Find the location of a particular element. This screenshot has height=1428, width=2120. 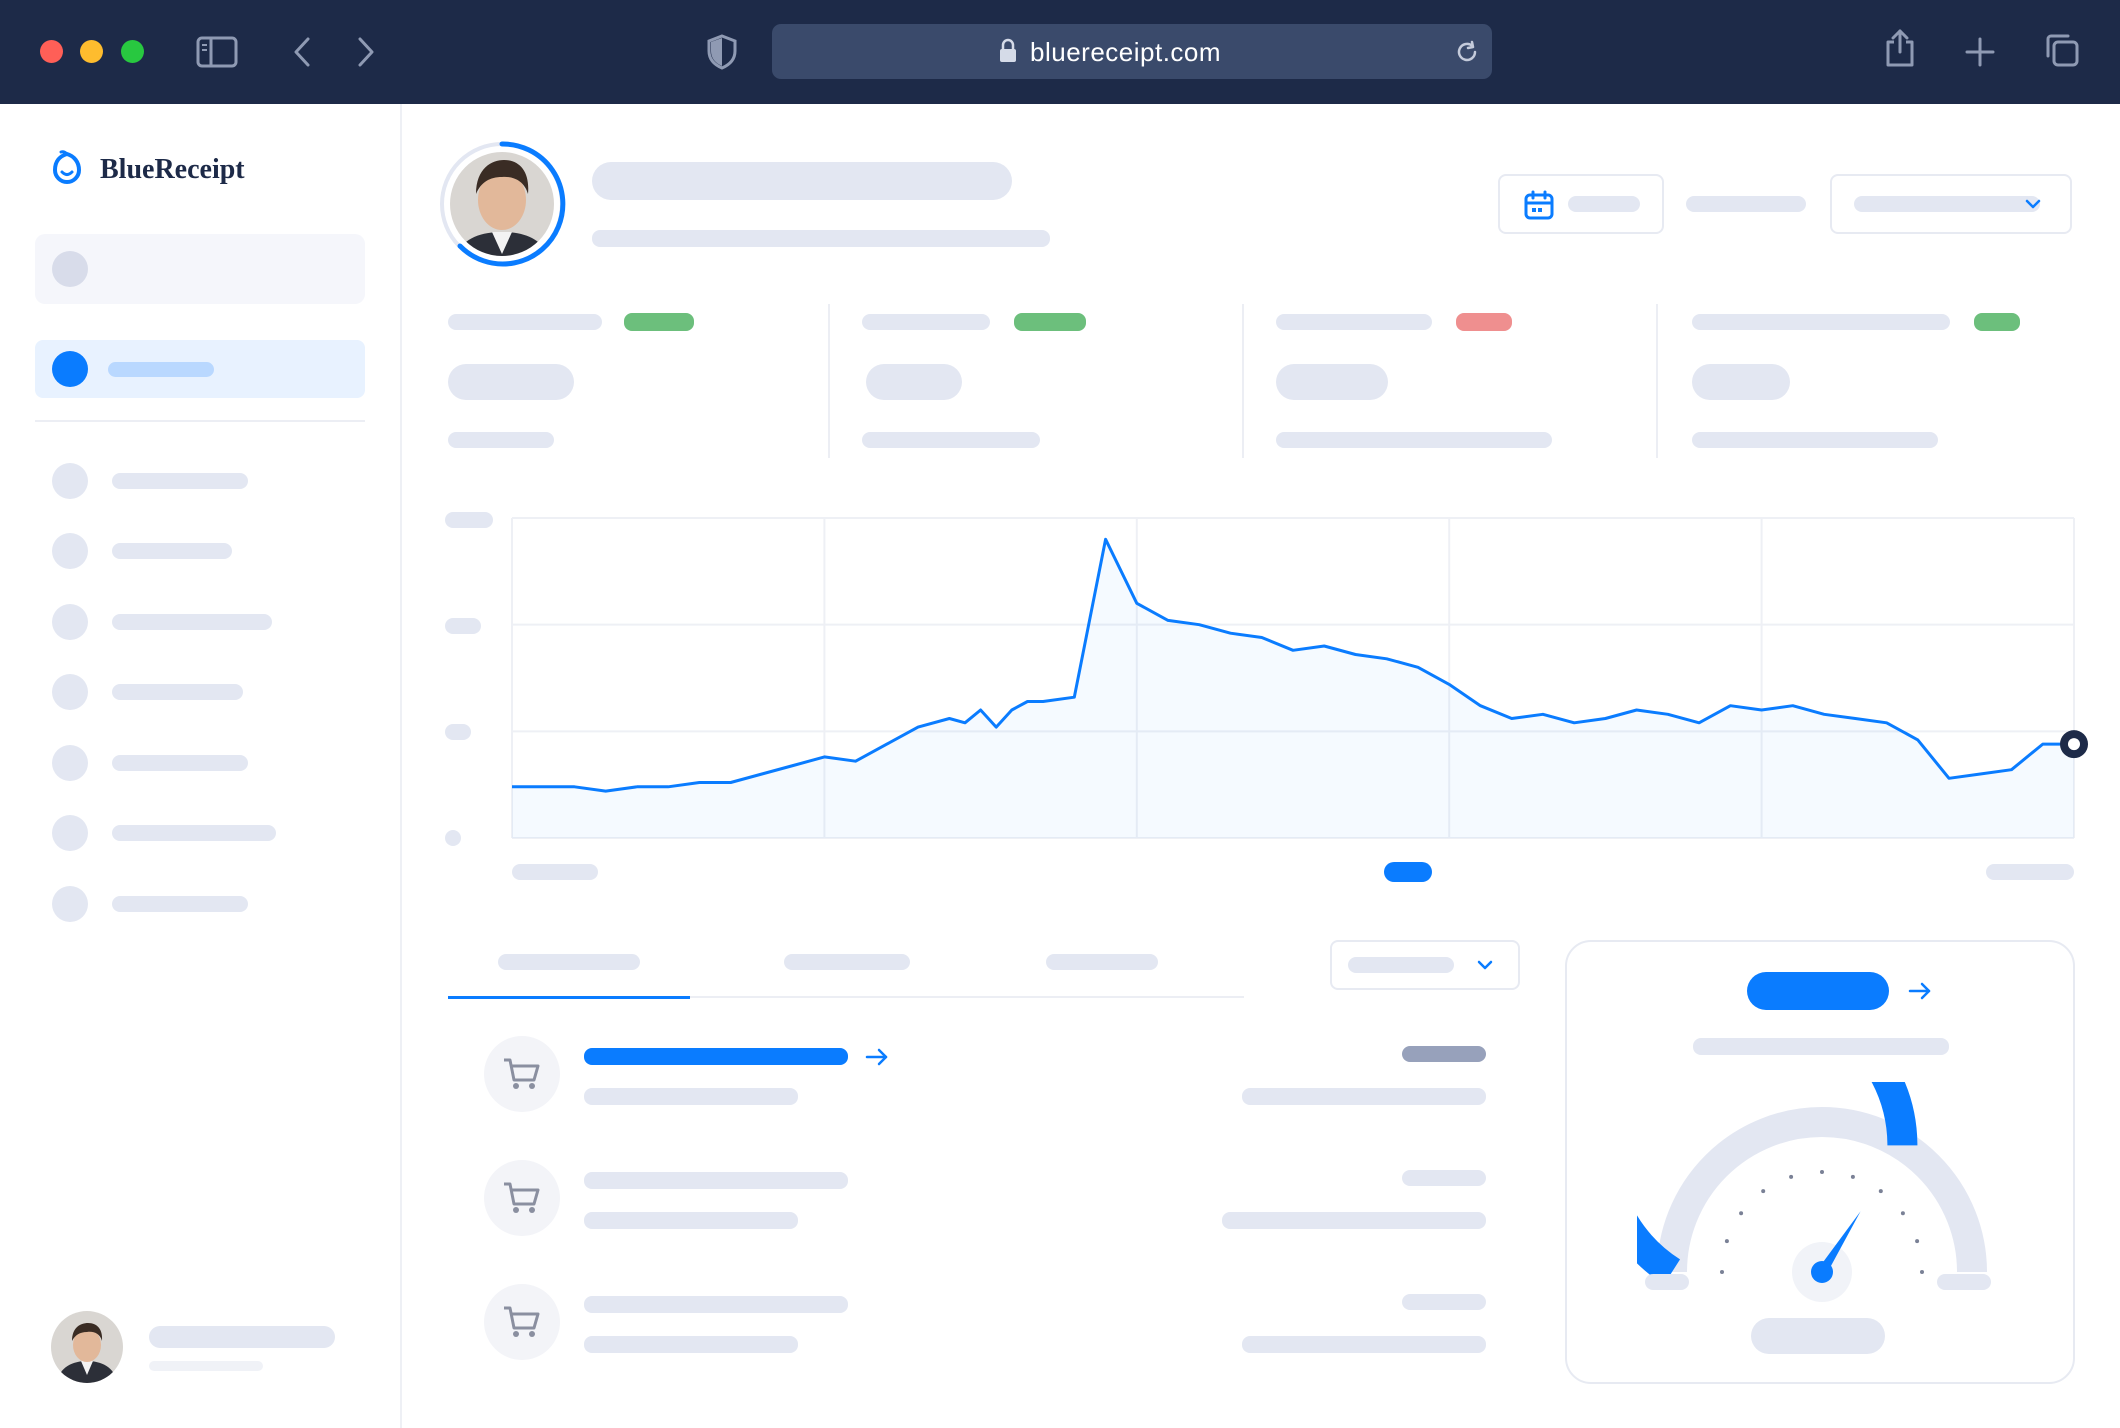

share-icon is located at coordinates (1900, 48).